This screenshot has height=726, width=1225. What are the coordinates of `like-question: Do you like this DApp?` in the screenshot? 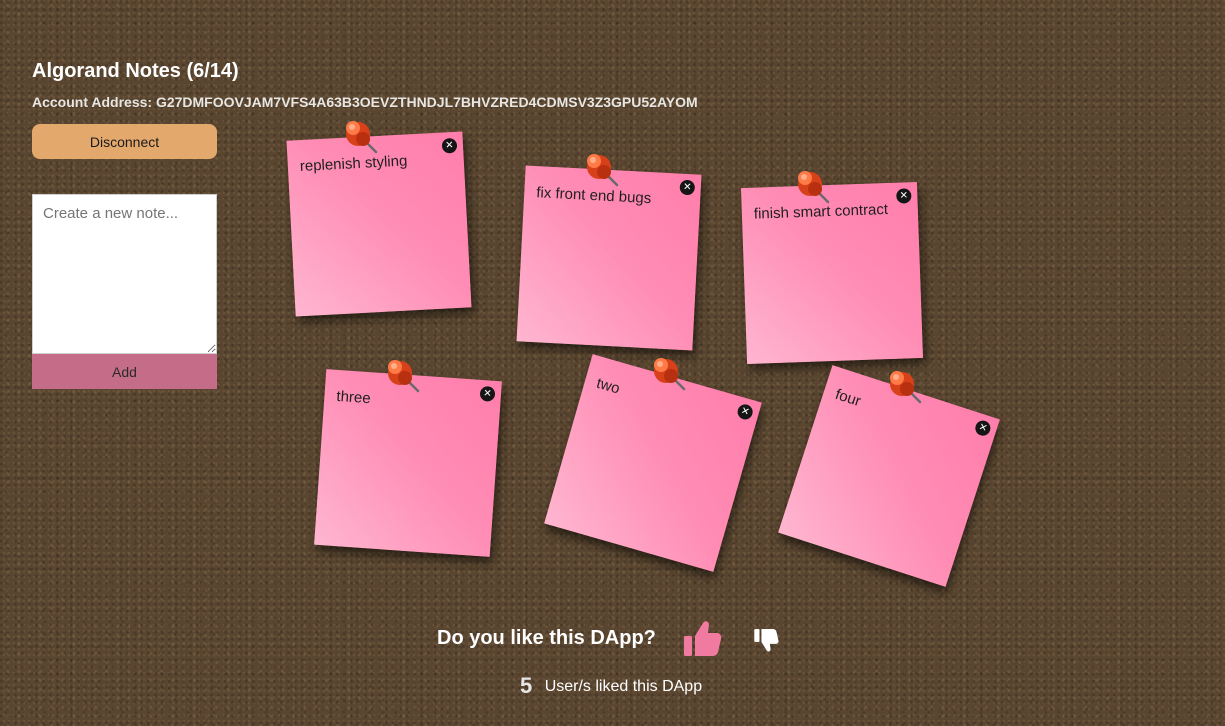 It's located at (546, 638).